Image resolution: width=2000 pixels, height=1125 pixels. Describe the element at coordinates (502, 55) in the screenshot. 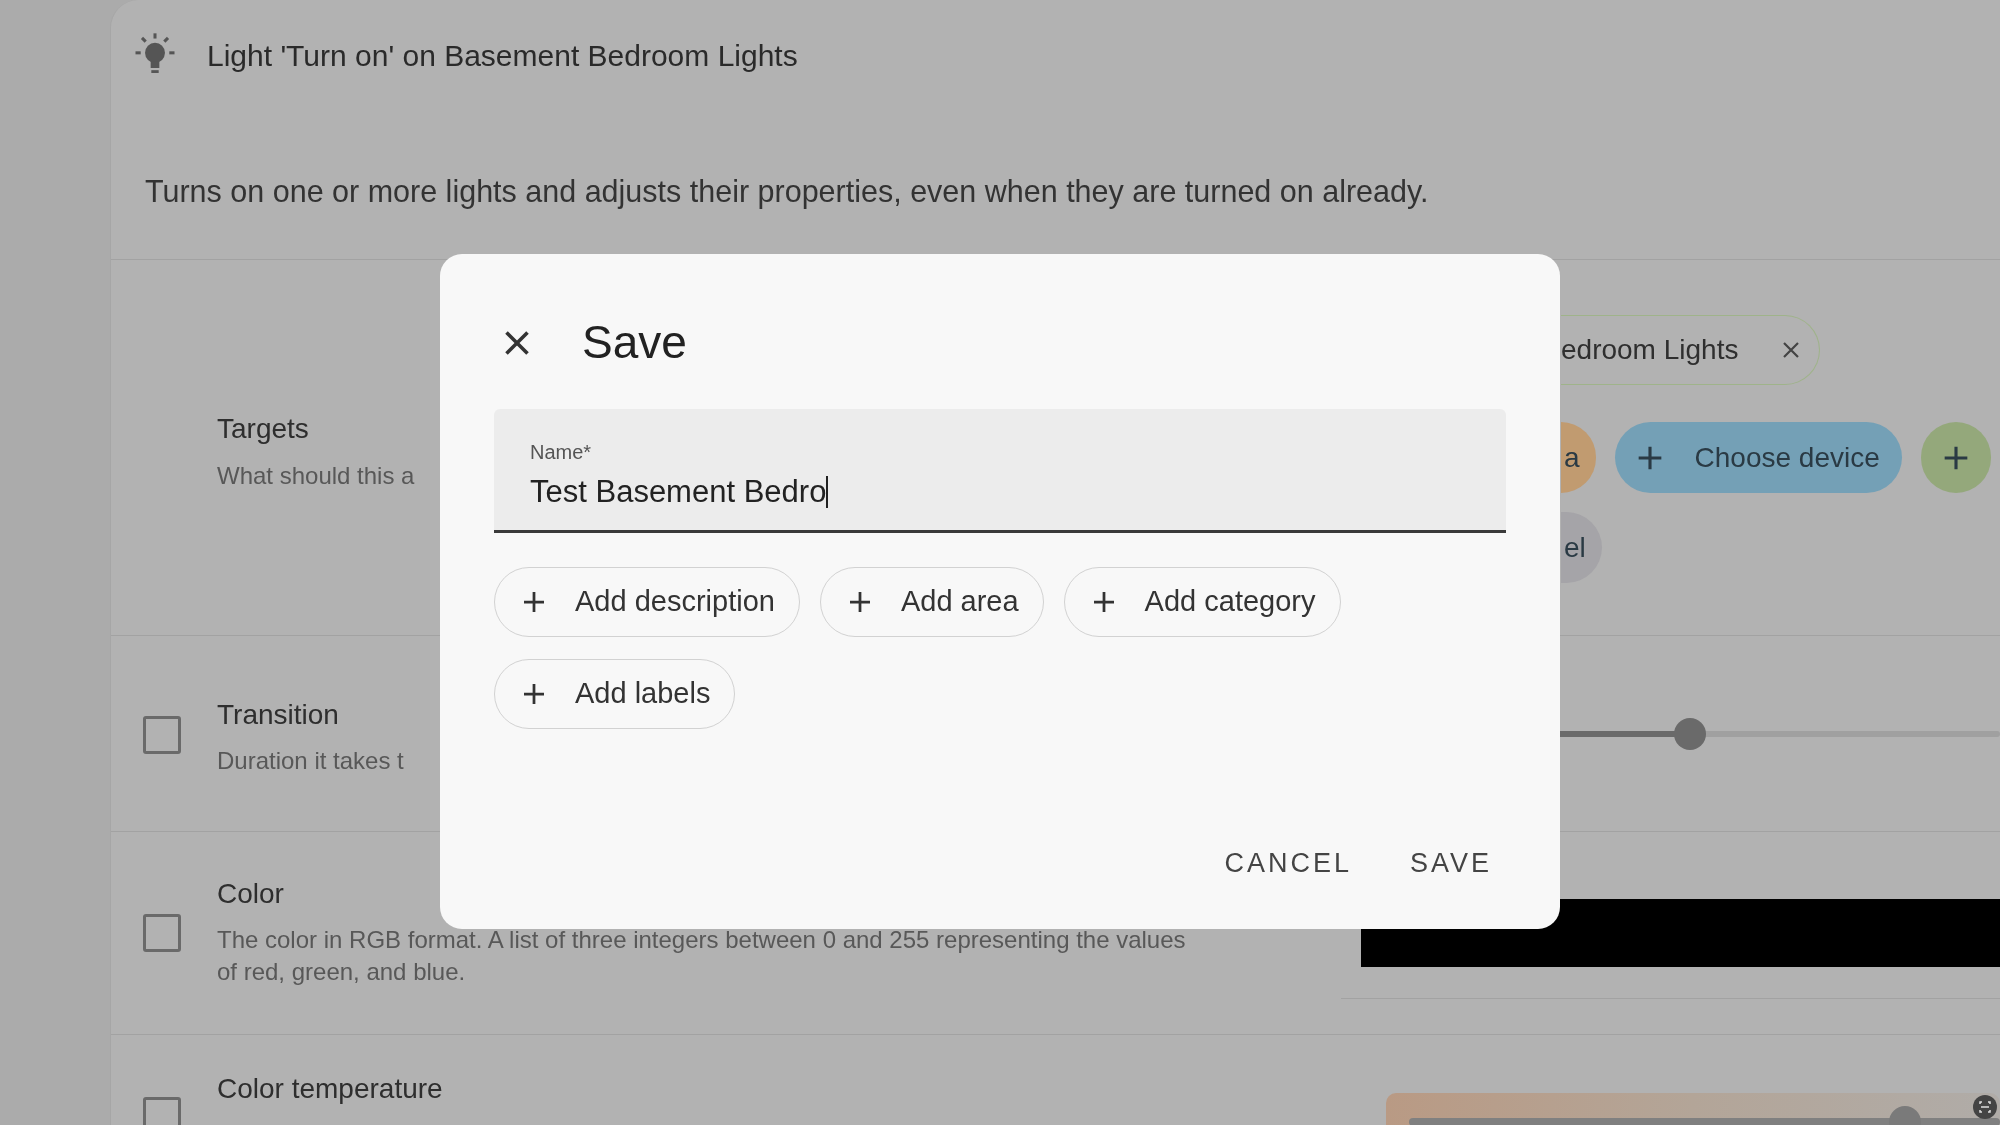

I see `page-title: Light 'Turn on' on Basement Bedroom Lights` at that location.